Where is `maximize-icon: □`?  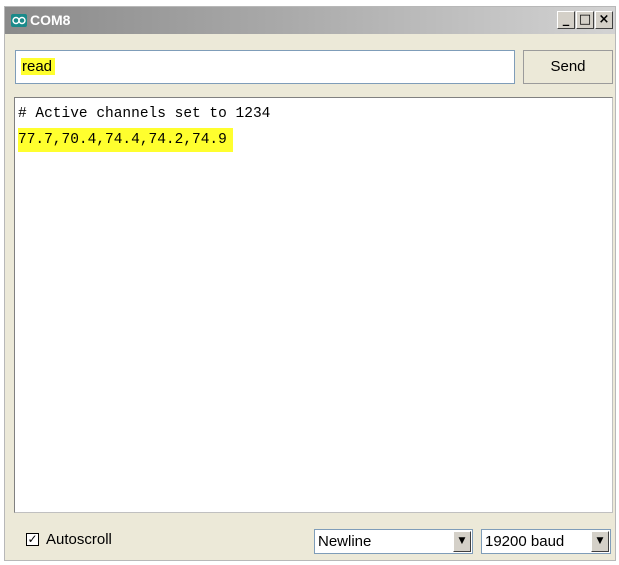 maximize-icon: □ is located at coordinates (585, 20).